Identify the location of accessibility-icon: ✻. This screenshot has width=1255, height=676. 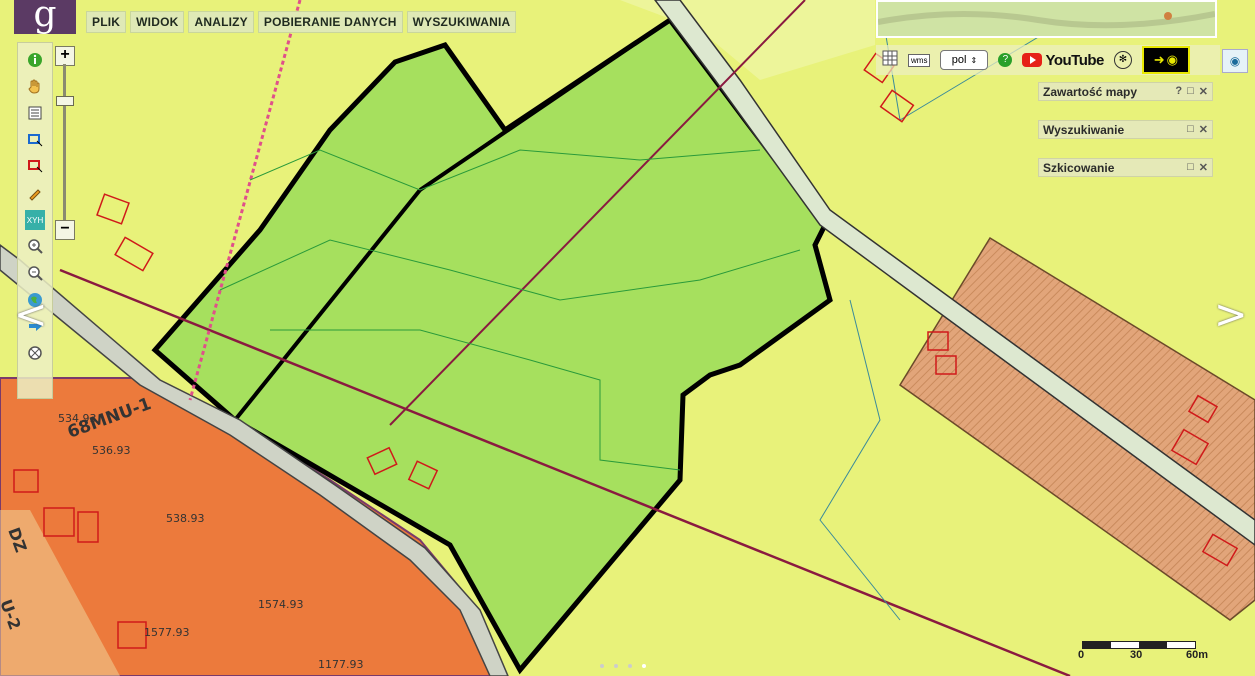
(1122, 60).